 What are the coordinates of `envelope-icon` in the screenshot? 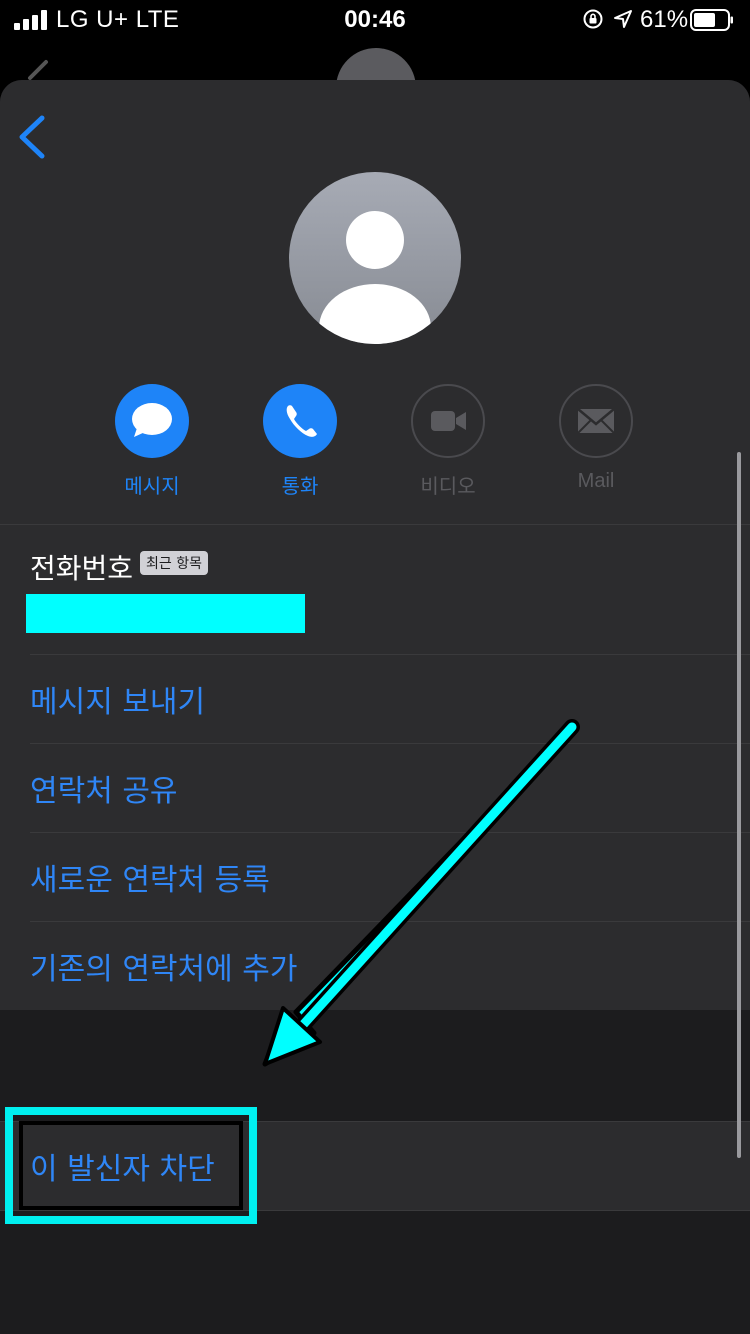 It's located at (596, 421).